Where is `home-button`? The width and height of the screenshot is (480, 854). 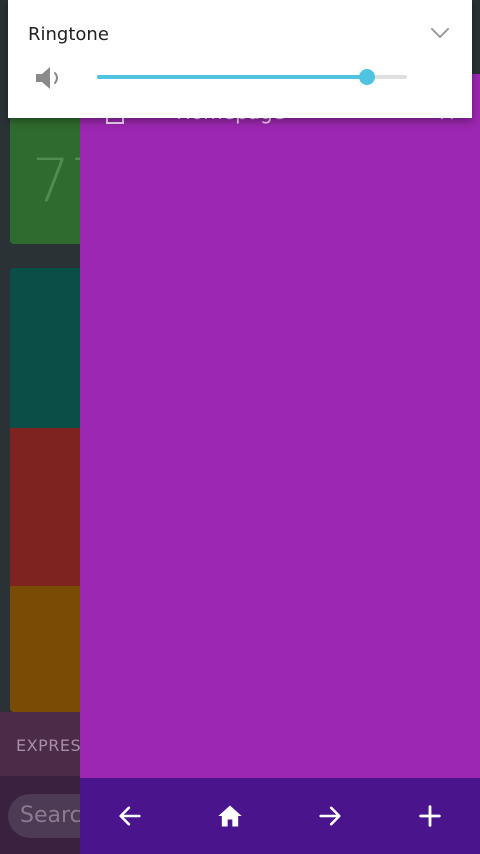
home-button is located at coordinates (230, 816).